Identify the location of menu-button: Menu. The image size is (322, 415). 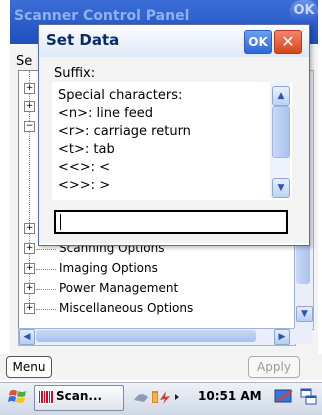
(29, 367).